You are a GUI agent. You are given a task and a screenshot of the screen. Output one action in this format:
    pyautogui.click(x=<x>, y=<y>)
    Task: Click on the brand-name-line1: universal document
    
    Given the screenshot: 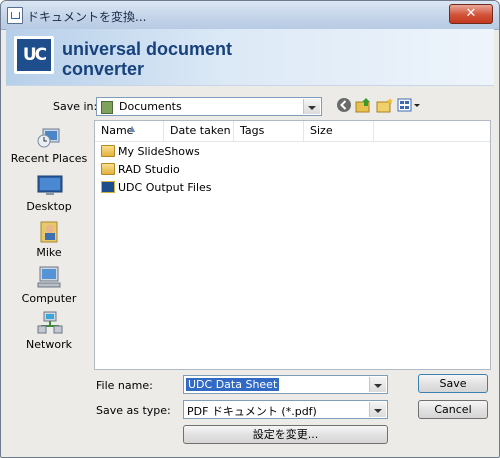 What is the action you would take?
    pyautogui.click(x=147, y=49)
    